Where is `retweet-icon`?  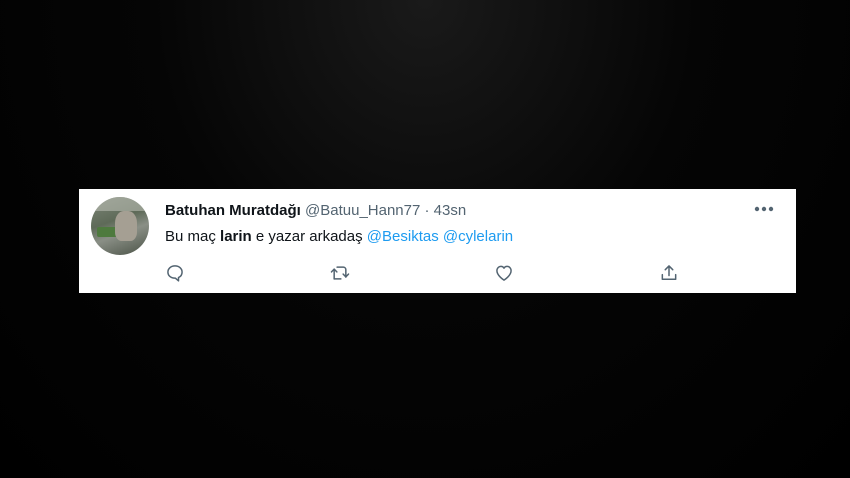 retweet-icon is located at coordinates (340, 273).